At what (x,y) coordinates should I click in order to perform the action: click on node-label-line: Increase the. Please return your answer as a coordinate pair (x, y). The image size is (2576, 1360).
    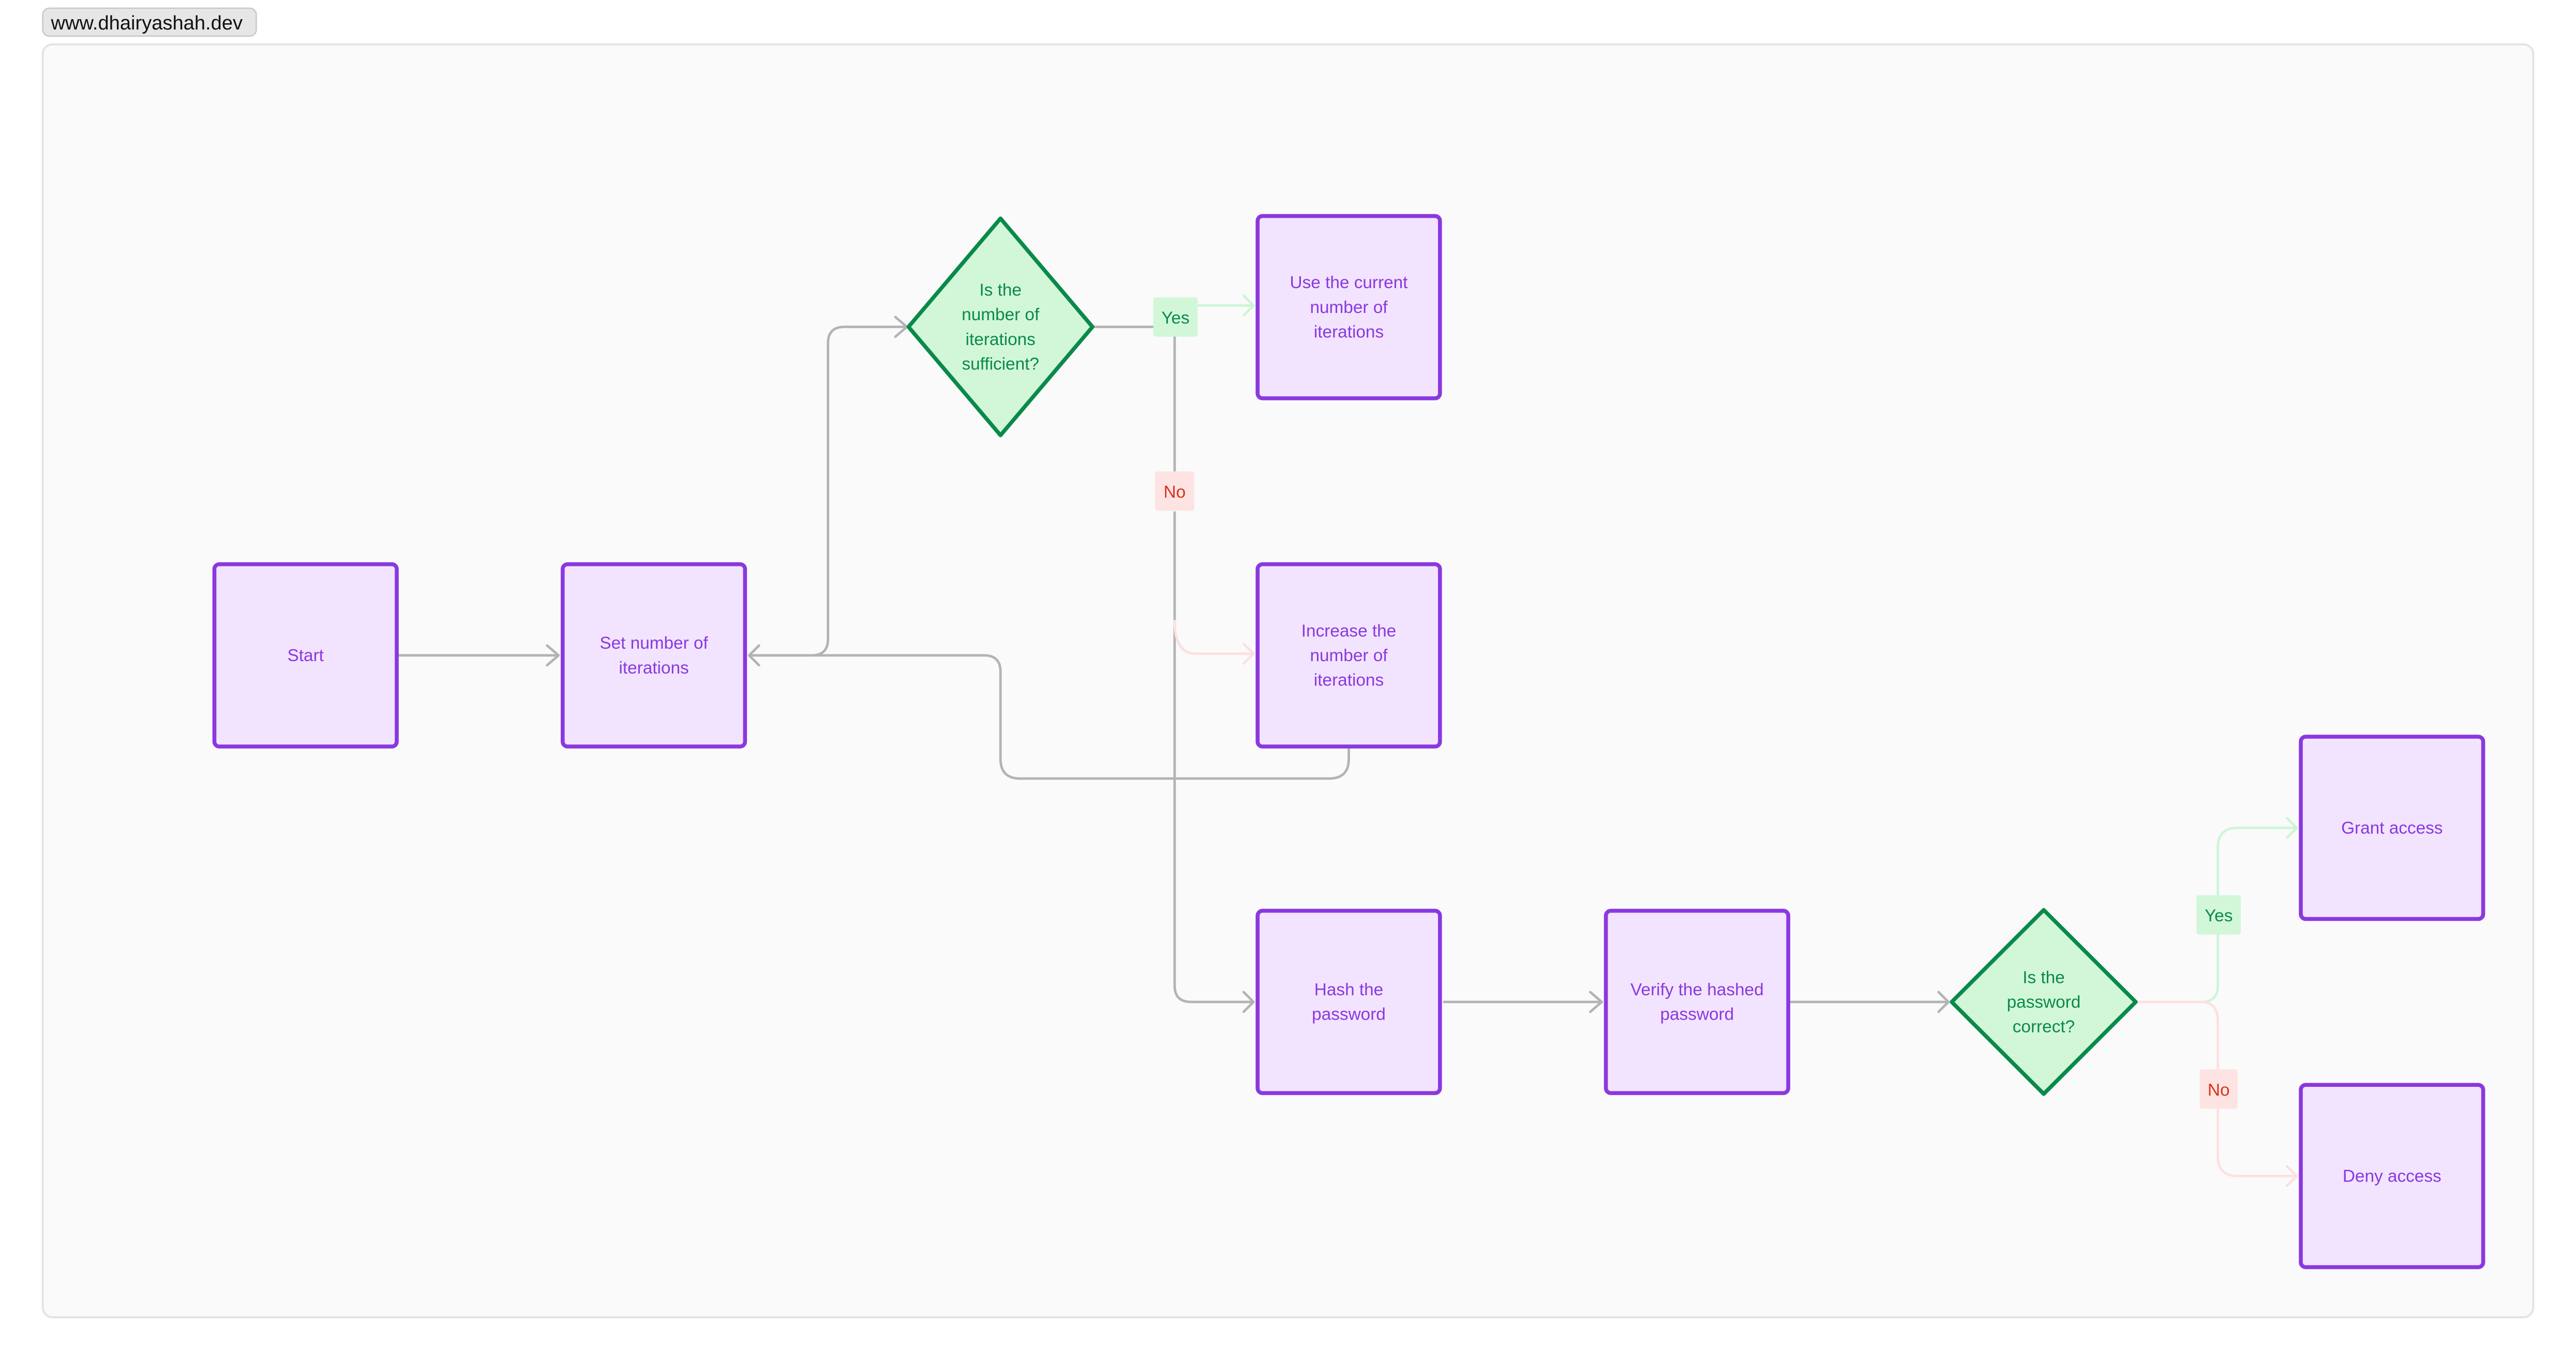
    Looking at the image, I should click on (1348, 631).